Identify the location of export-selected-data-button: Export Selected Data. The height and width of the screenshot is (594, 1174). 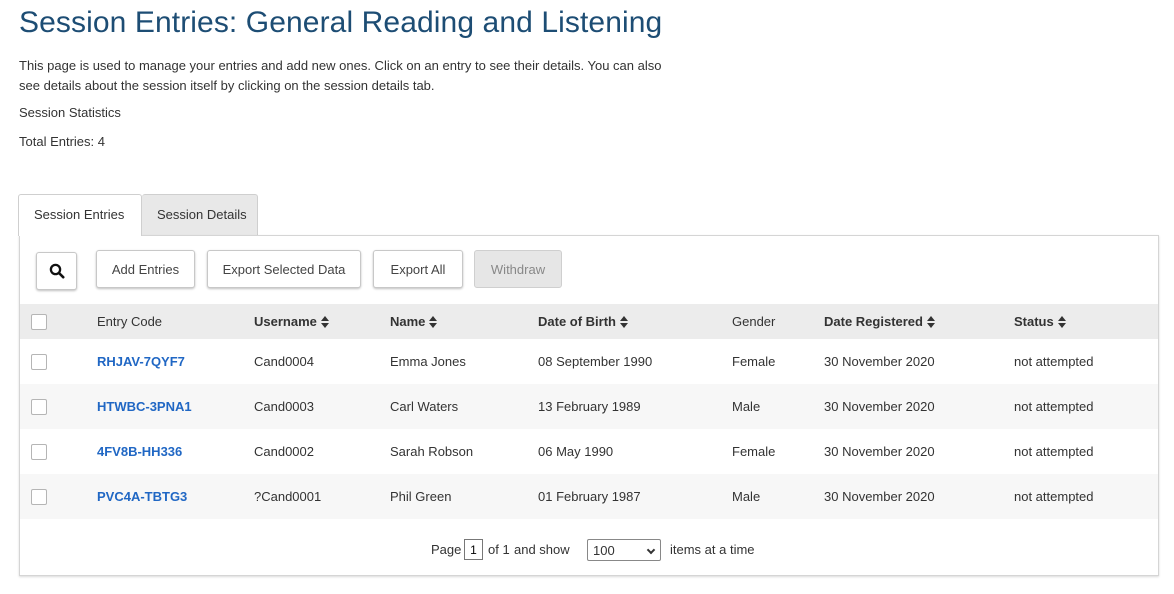
(284, 269).